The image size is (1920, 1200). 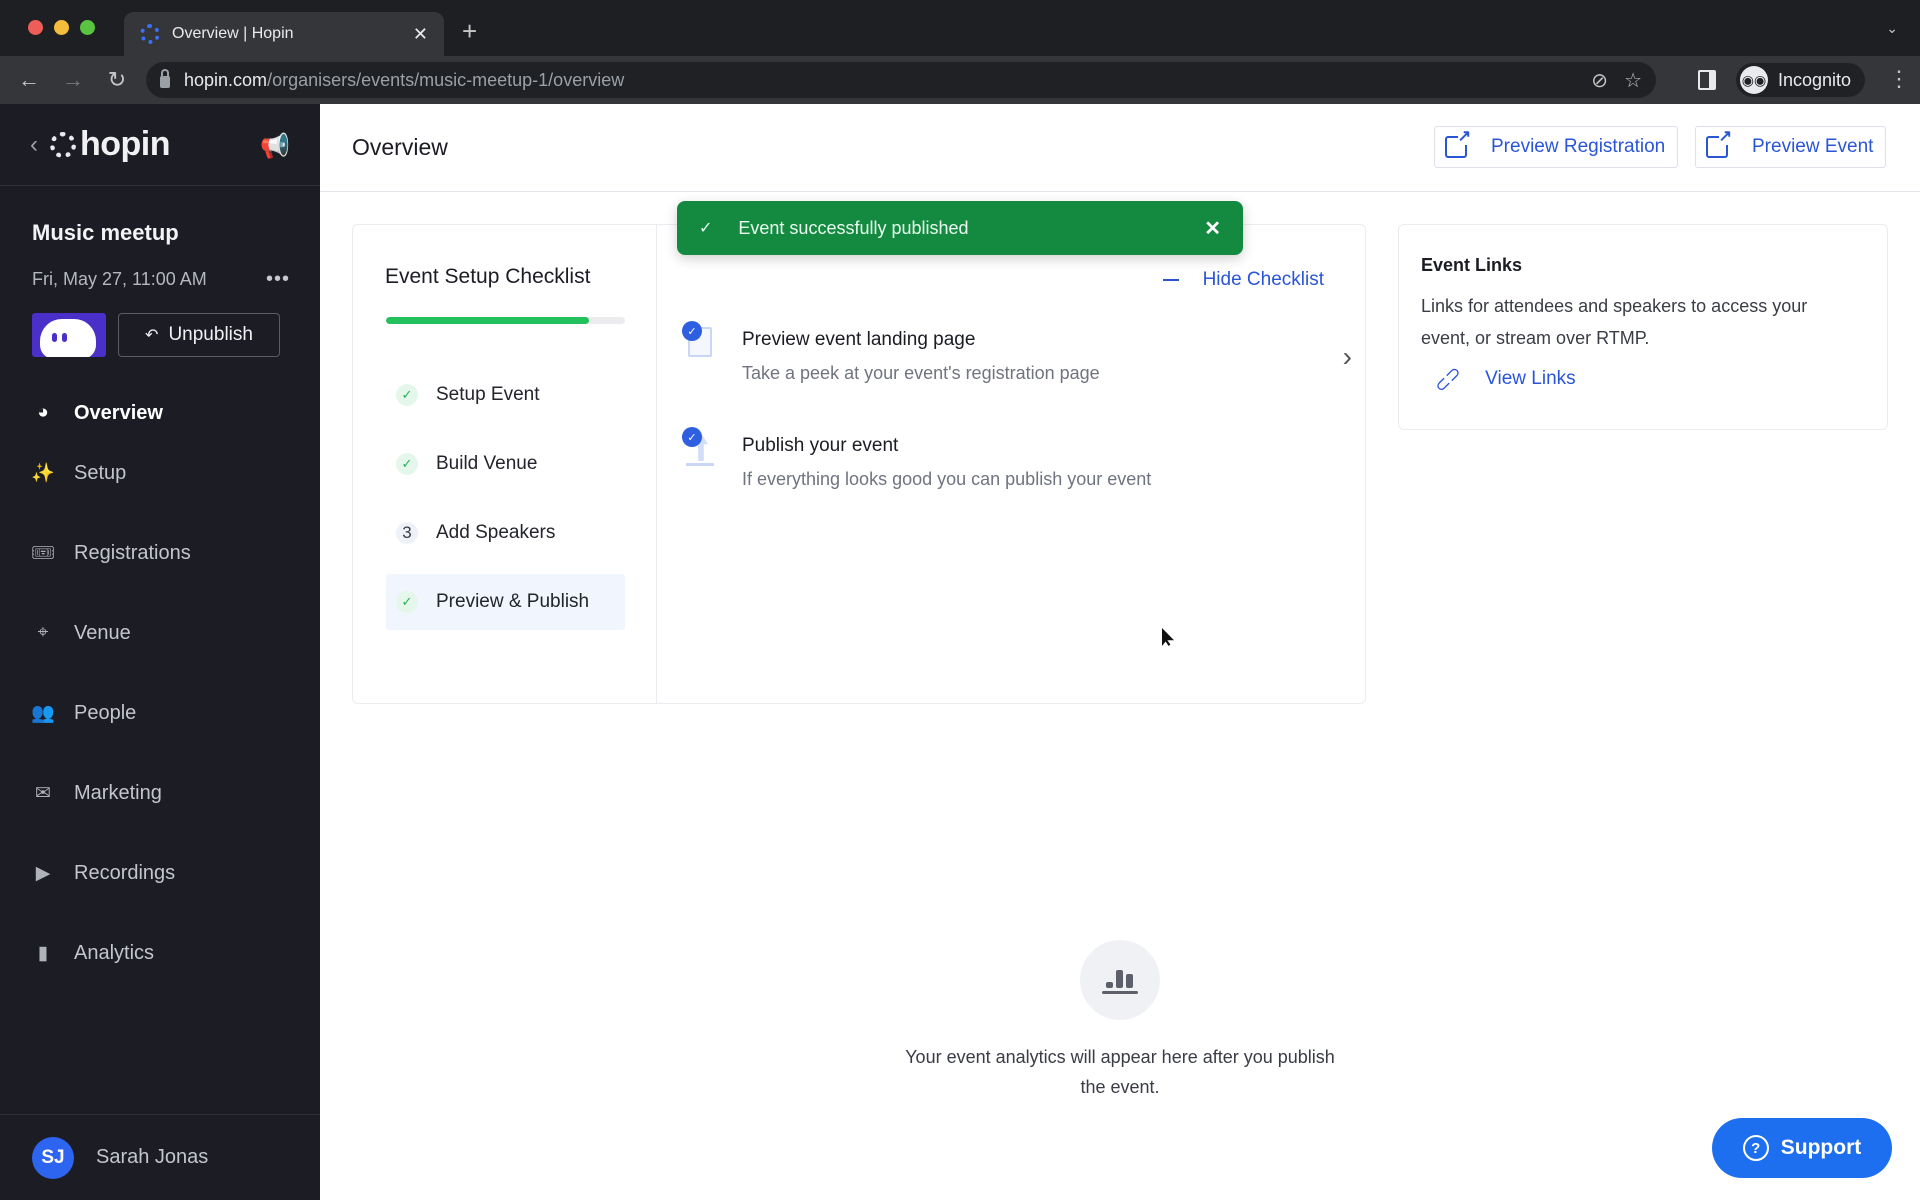 I want to click on step-build-venue: ✓ Build Venue, so click(x=505, y=464).